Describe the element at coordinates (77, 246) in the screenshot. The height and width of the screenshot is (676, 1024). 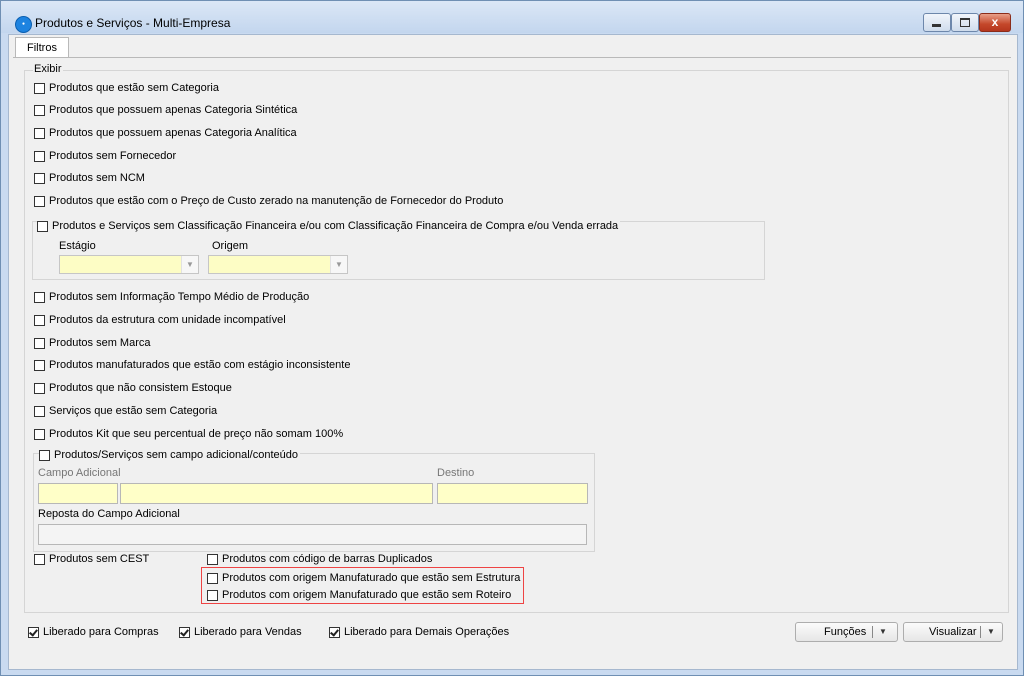
I see `estagio-label: Estágio` at that location.